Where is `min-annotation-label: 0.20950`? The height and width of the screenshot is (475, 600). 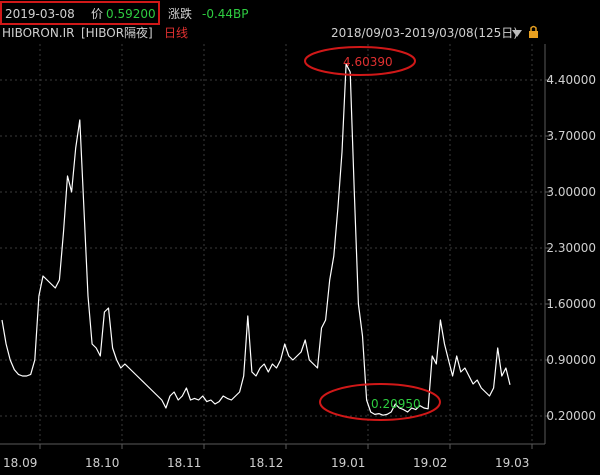
min-annotation-label: 0.20950 is located at coordinates (396, 404).